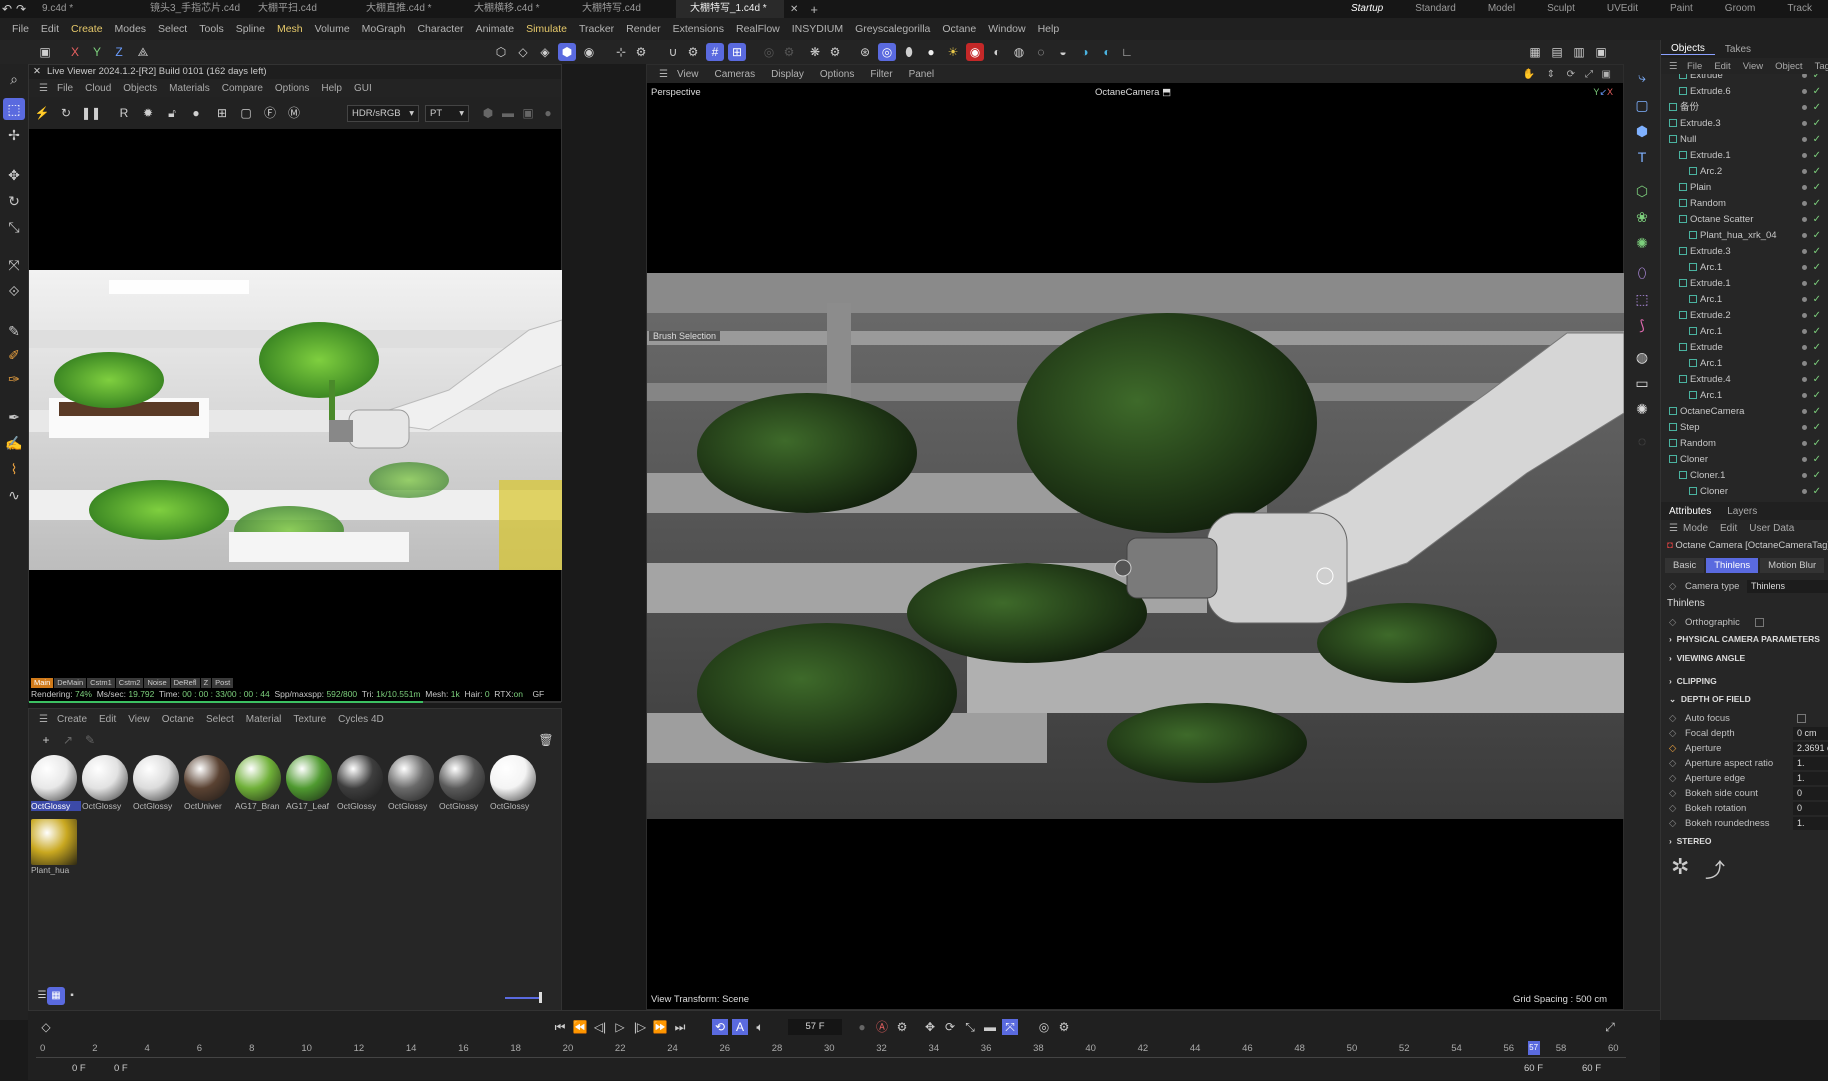 Image resolution: width=1828 pixels, height=1081 pixels. What do you see at coordinates (440, 29) in the screenshot?
I see `menu-character: Character` at bounding box center [440, 29].